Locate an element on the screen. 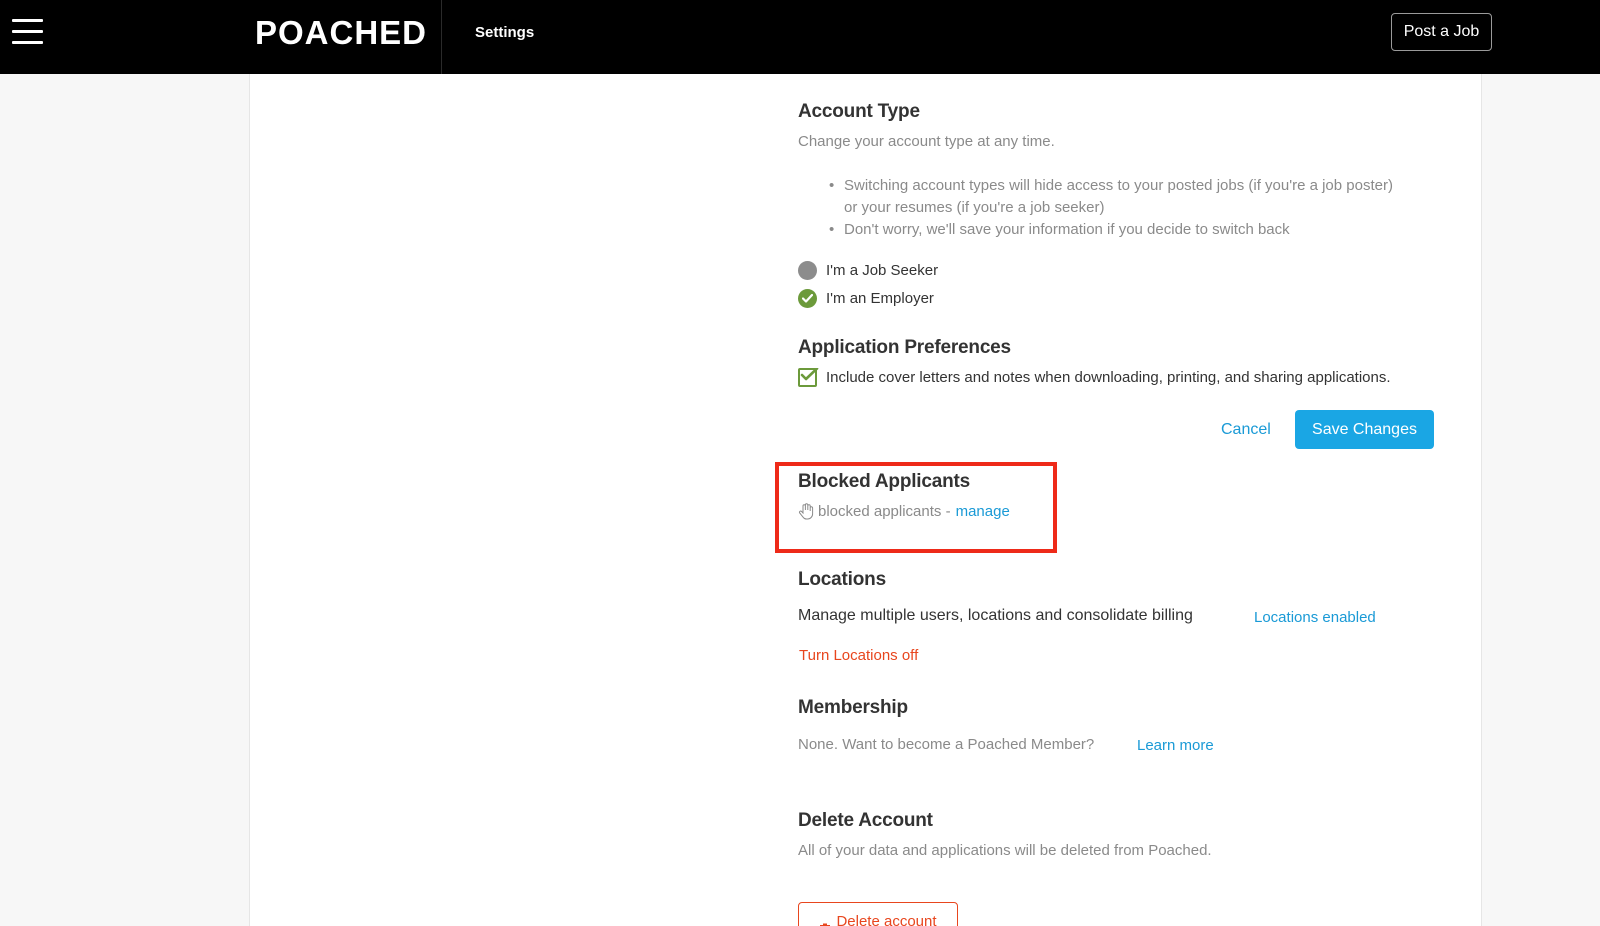 This screenshot has width=1600, height=926. checkbox-checked-icon is located at coordinates (808, 377).